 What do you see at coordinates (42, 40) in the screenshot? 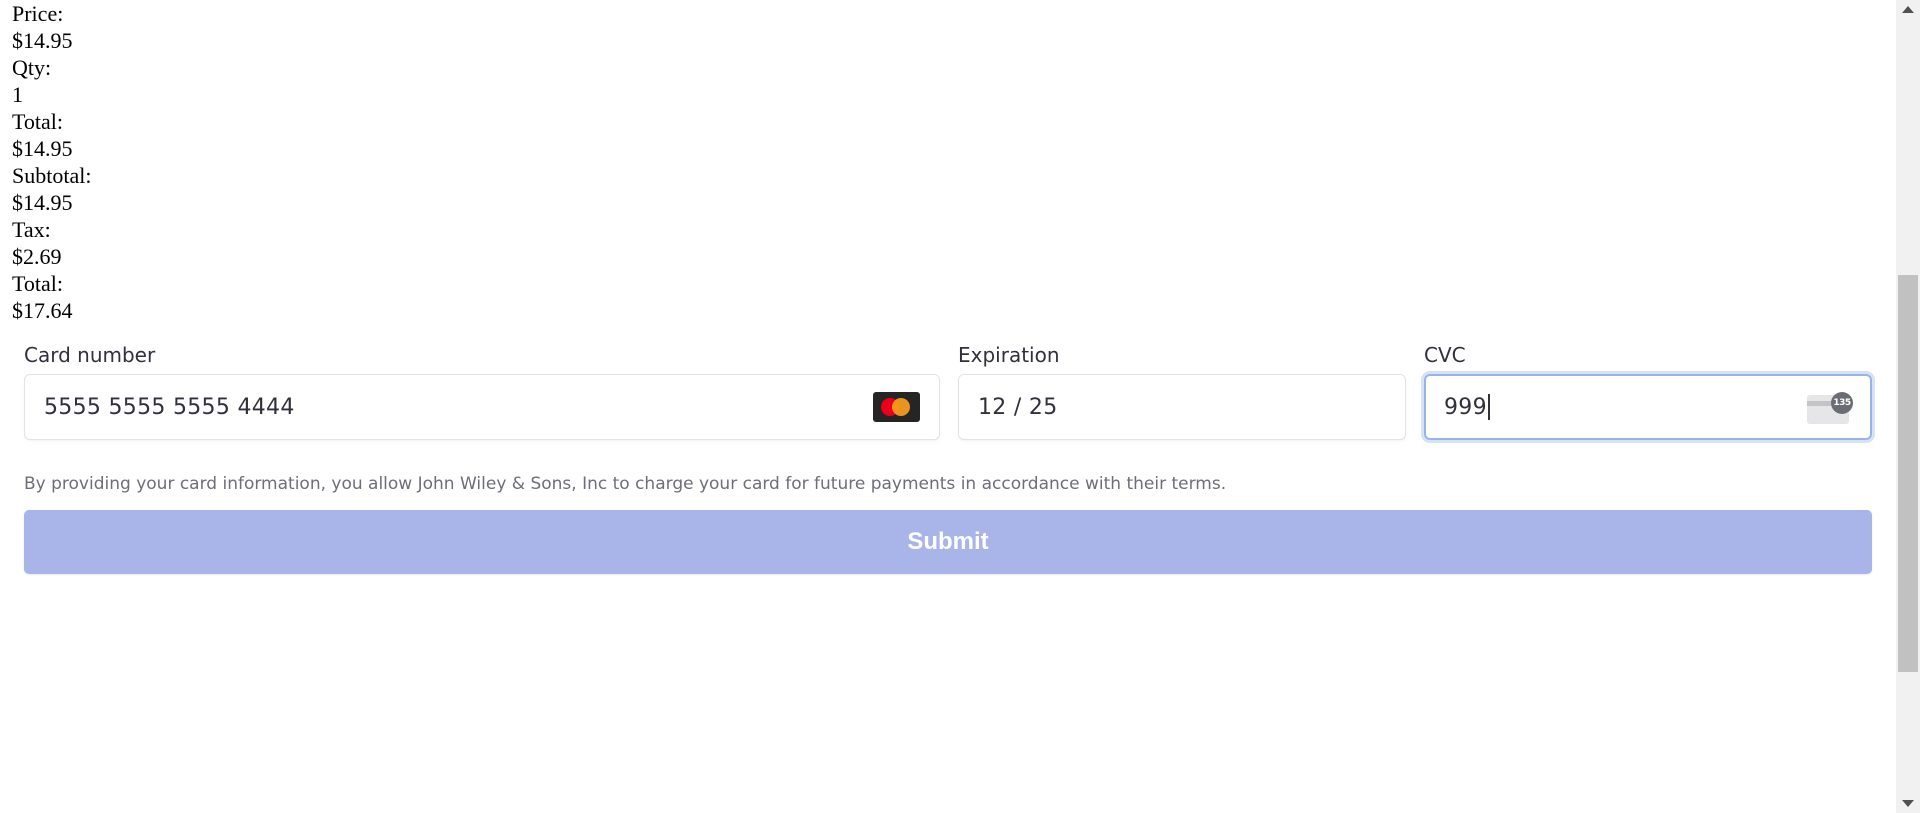
I see `price-value: $14.95` at bounding box center [42, 40].